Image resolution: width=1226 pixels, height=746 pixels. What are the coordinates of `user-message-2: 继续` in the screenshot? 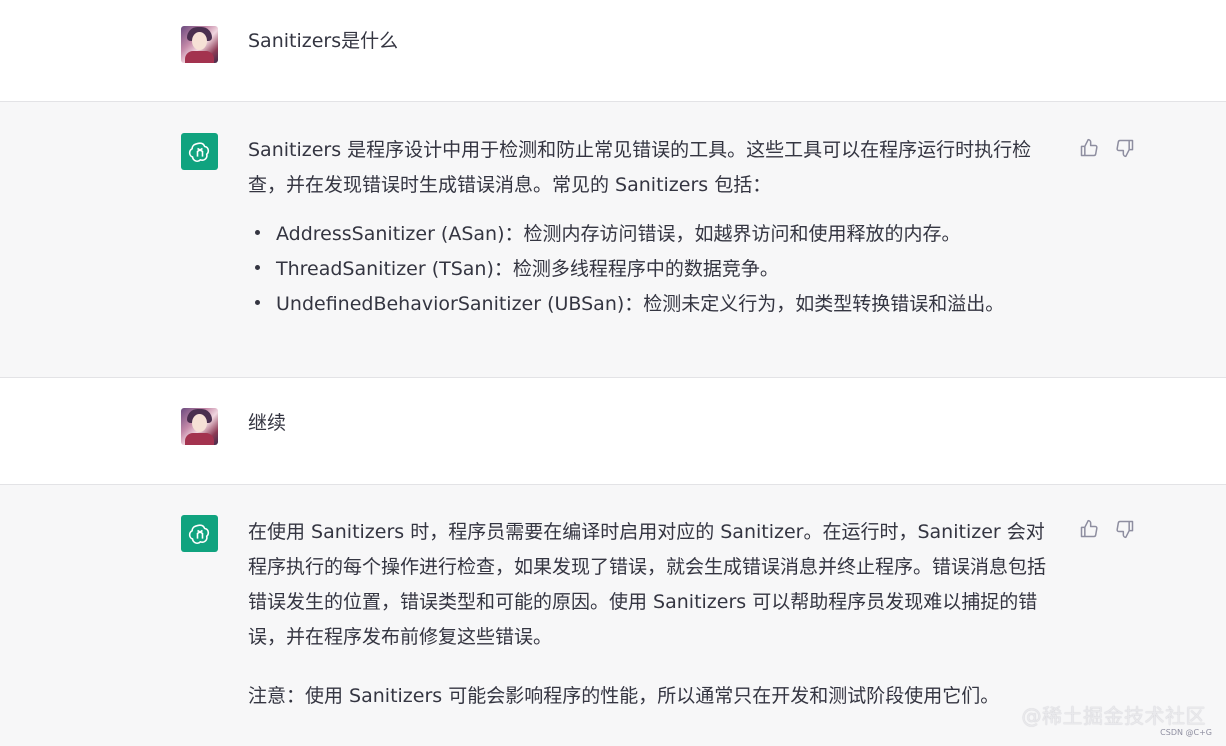 It's located at (613, 431).